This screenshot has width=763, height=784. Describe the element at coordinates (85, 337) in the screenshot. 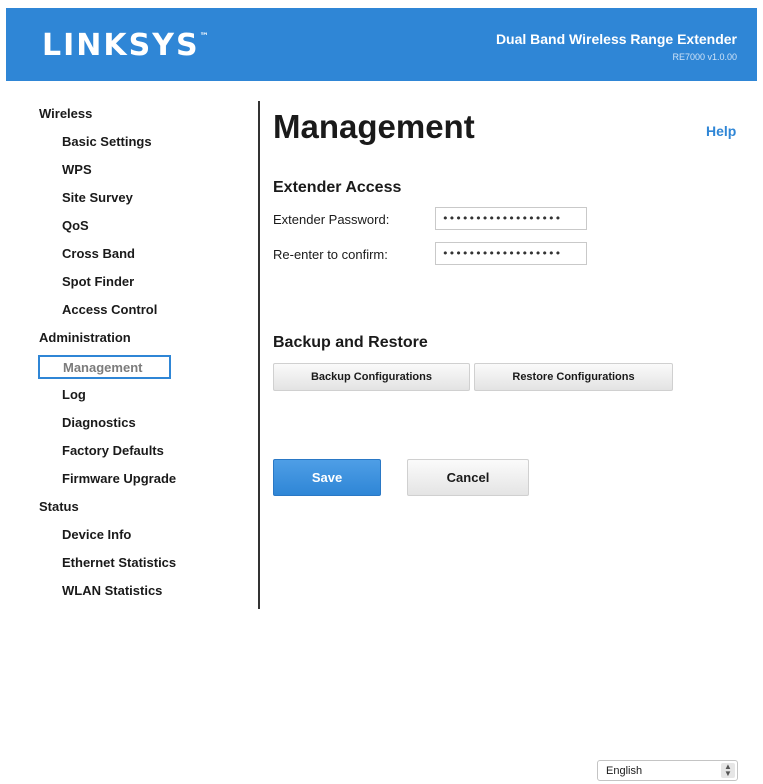

I see `nav-group-administration: Administration` at that location.